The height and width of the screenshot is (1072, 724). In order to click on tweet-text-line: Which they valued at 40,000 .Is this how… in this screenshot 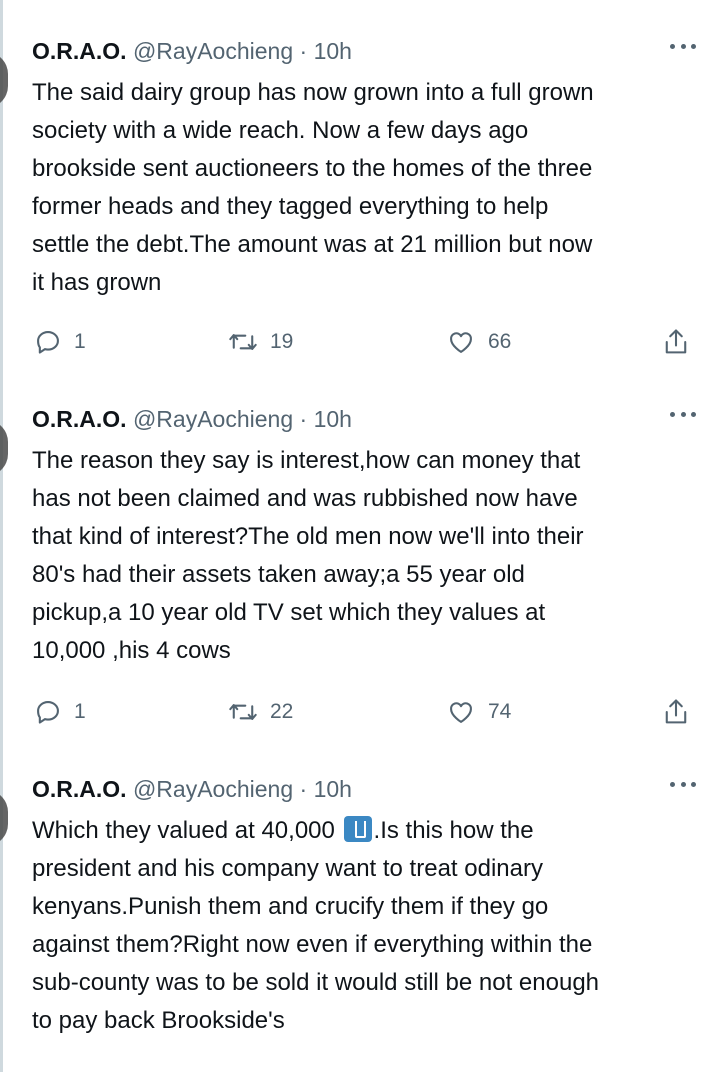, I will do `click(367, 831)`.